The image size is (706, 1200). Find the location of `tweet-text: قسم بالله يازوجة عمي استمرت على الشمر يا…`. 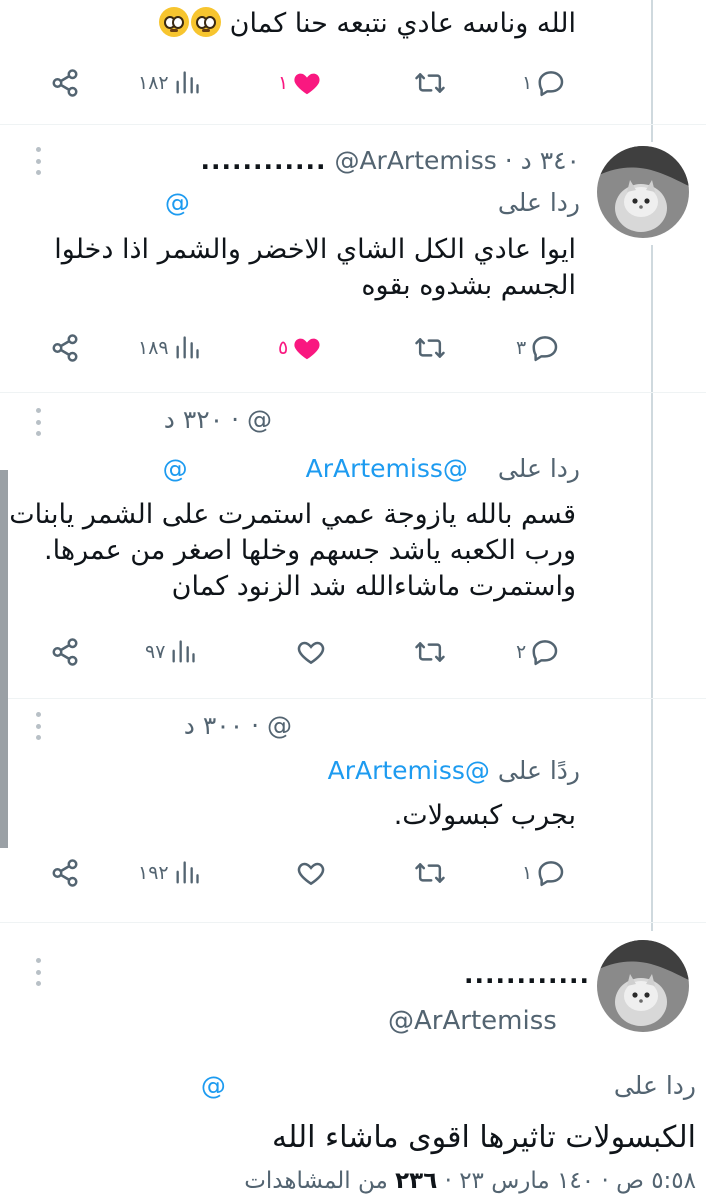

tweet-text: قسم بالله يازوجة عمي استمرت على الشمر يا… is located at coordinates (292, 550).